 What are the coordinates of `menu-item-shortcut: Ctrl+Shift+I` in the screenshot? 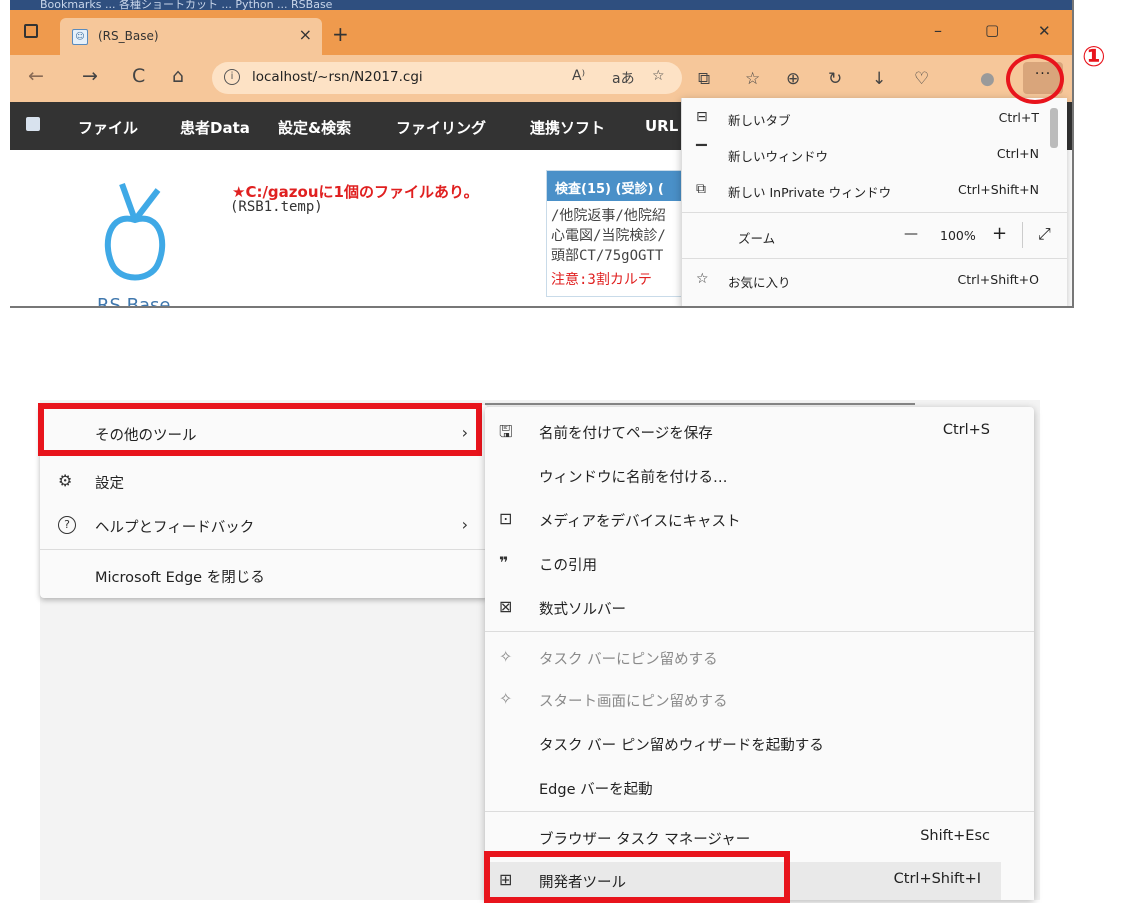 It's located at (937, 879).